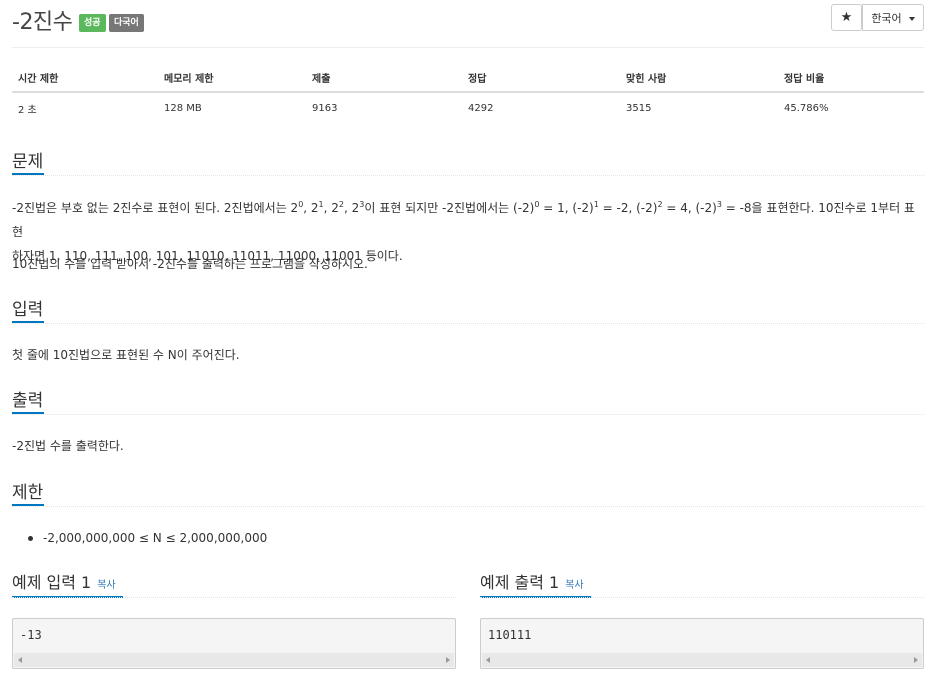 The width and height of the screenshot is (932, 681). What do you see at coordinates (28, 400) in the screenshot?
I see `section-output-heading: 출력` at bounding box center [28, 400].